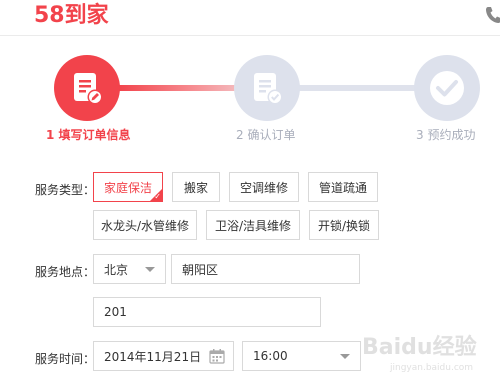 This screenshot has width=500, height=380. I want to click on option-house-cleaning: 家庭保洁 ✓, so click(128, 187).